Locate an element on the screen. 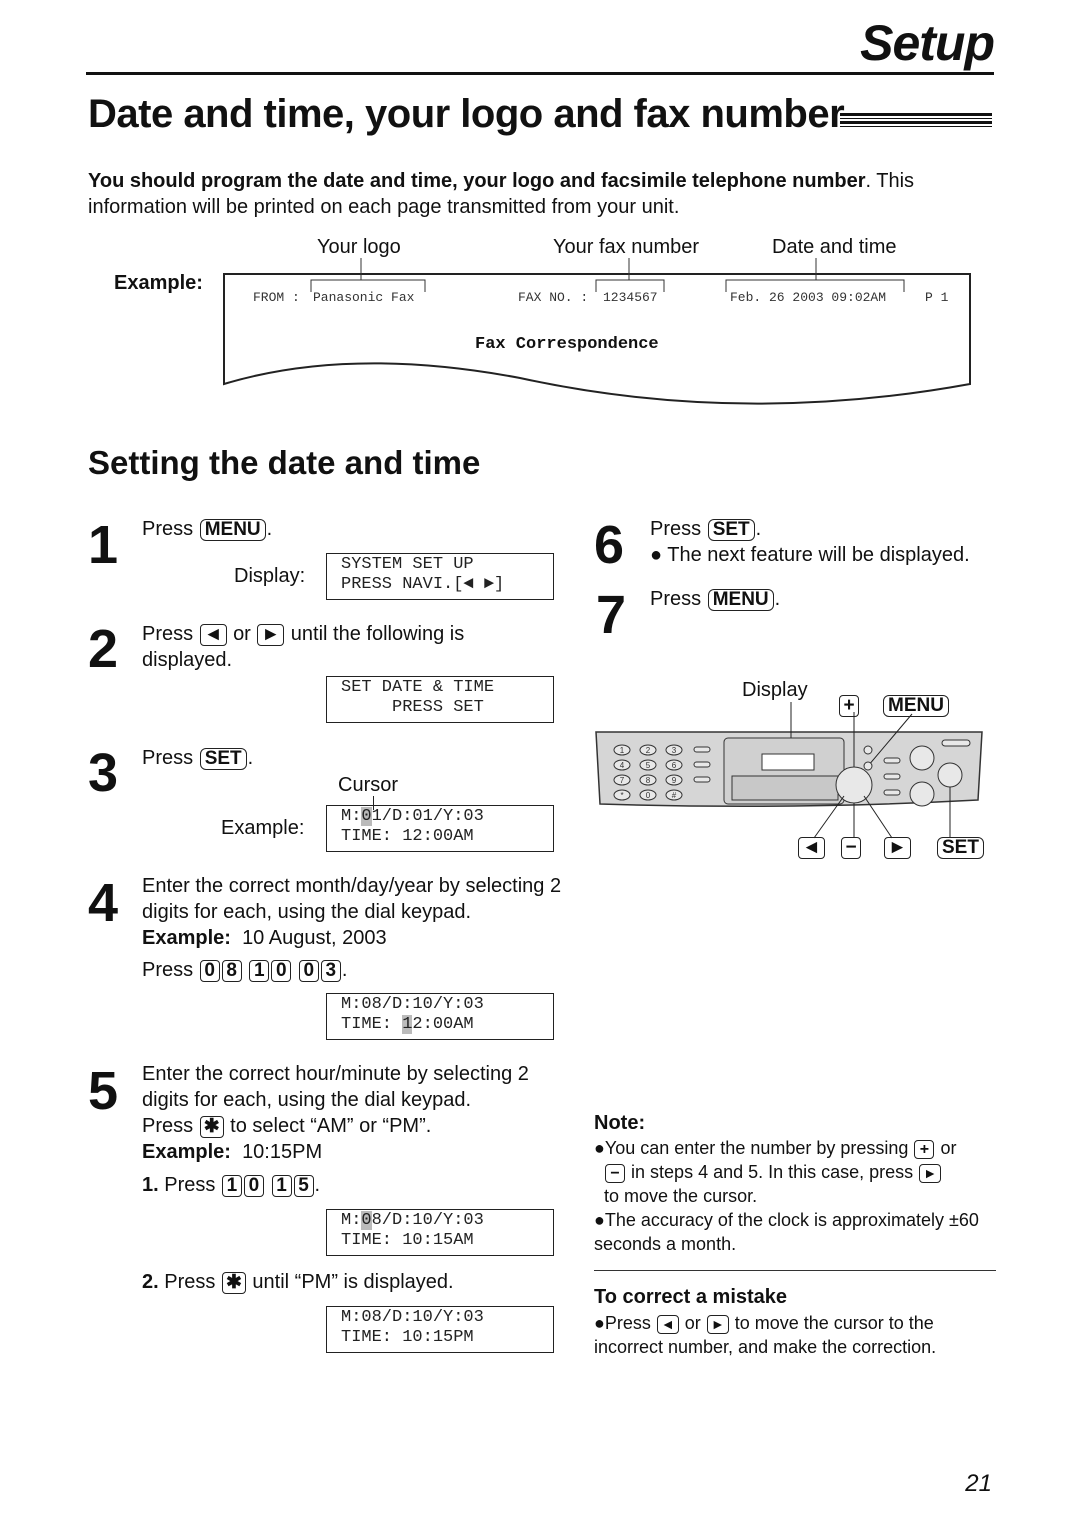  panel-right-arrow-key: ► is located at coordinates (897, 847).